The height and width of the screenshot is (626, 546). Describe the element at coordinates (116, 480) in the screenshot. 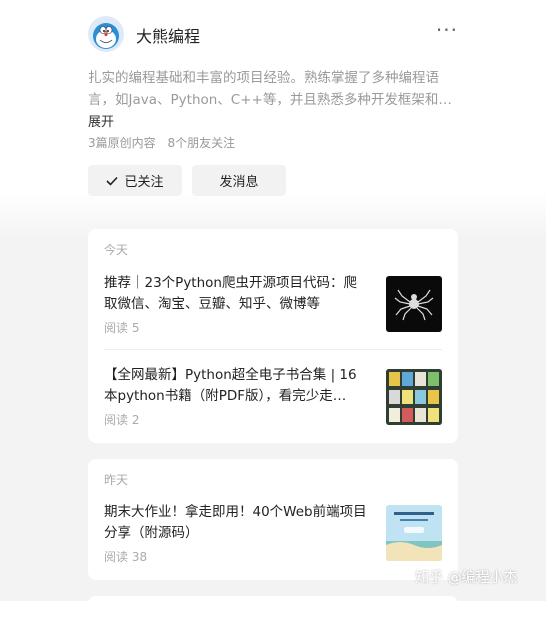

I see `day-label: 昨天` at that location.